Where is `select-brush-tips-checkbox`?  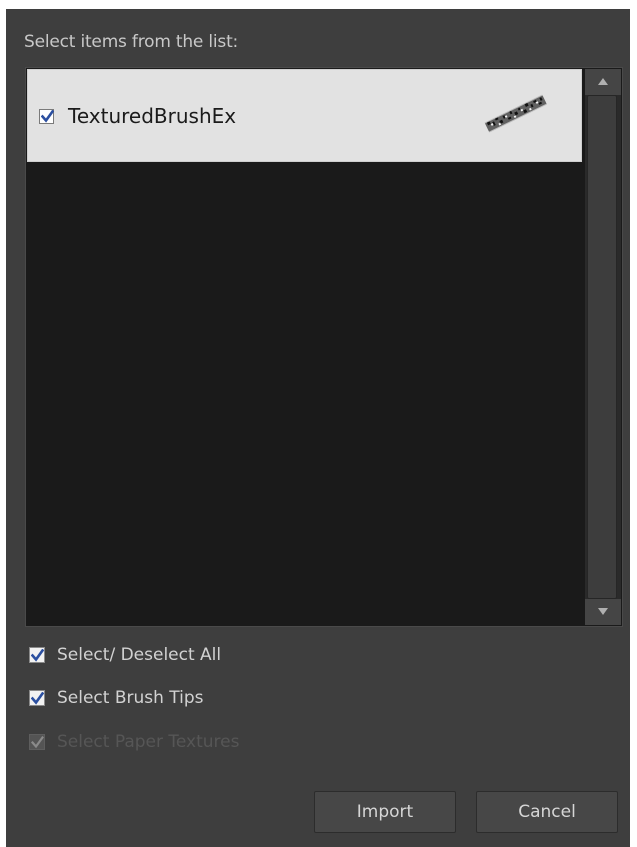 select-brush-tips-checkbox is located at coordinates (37, 698).